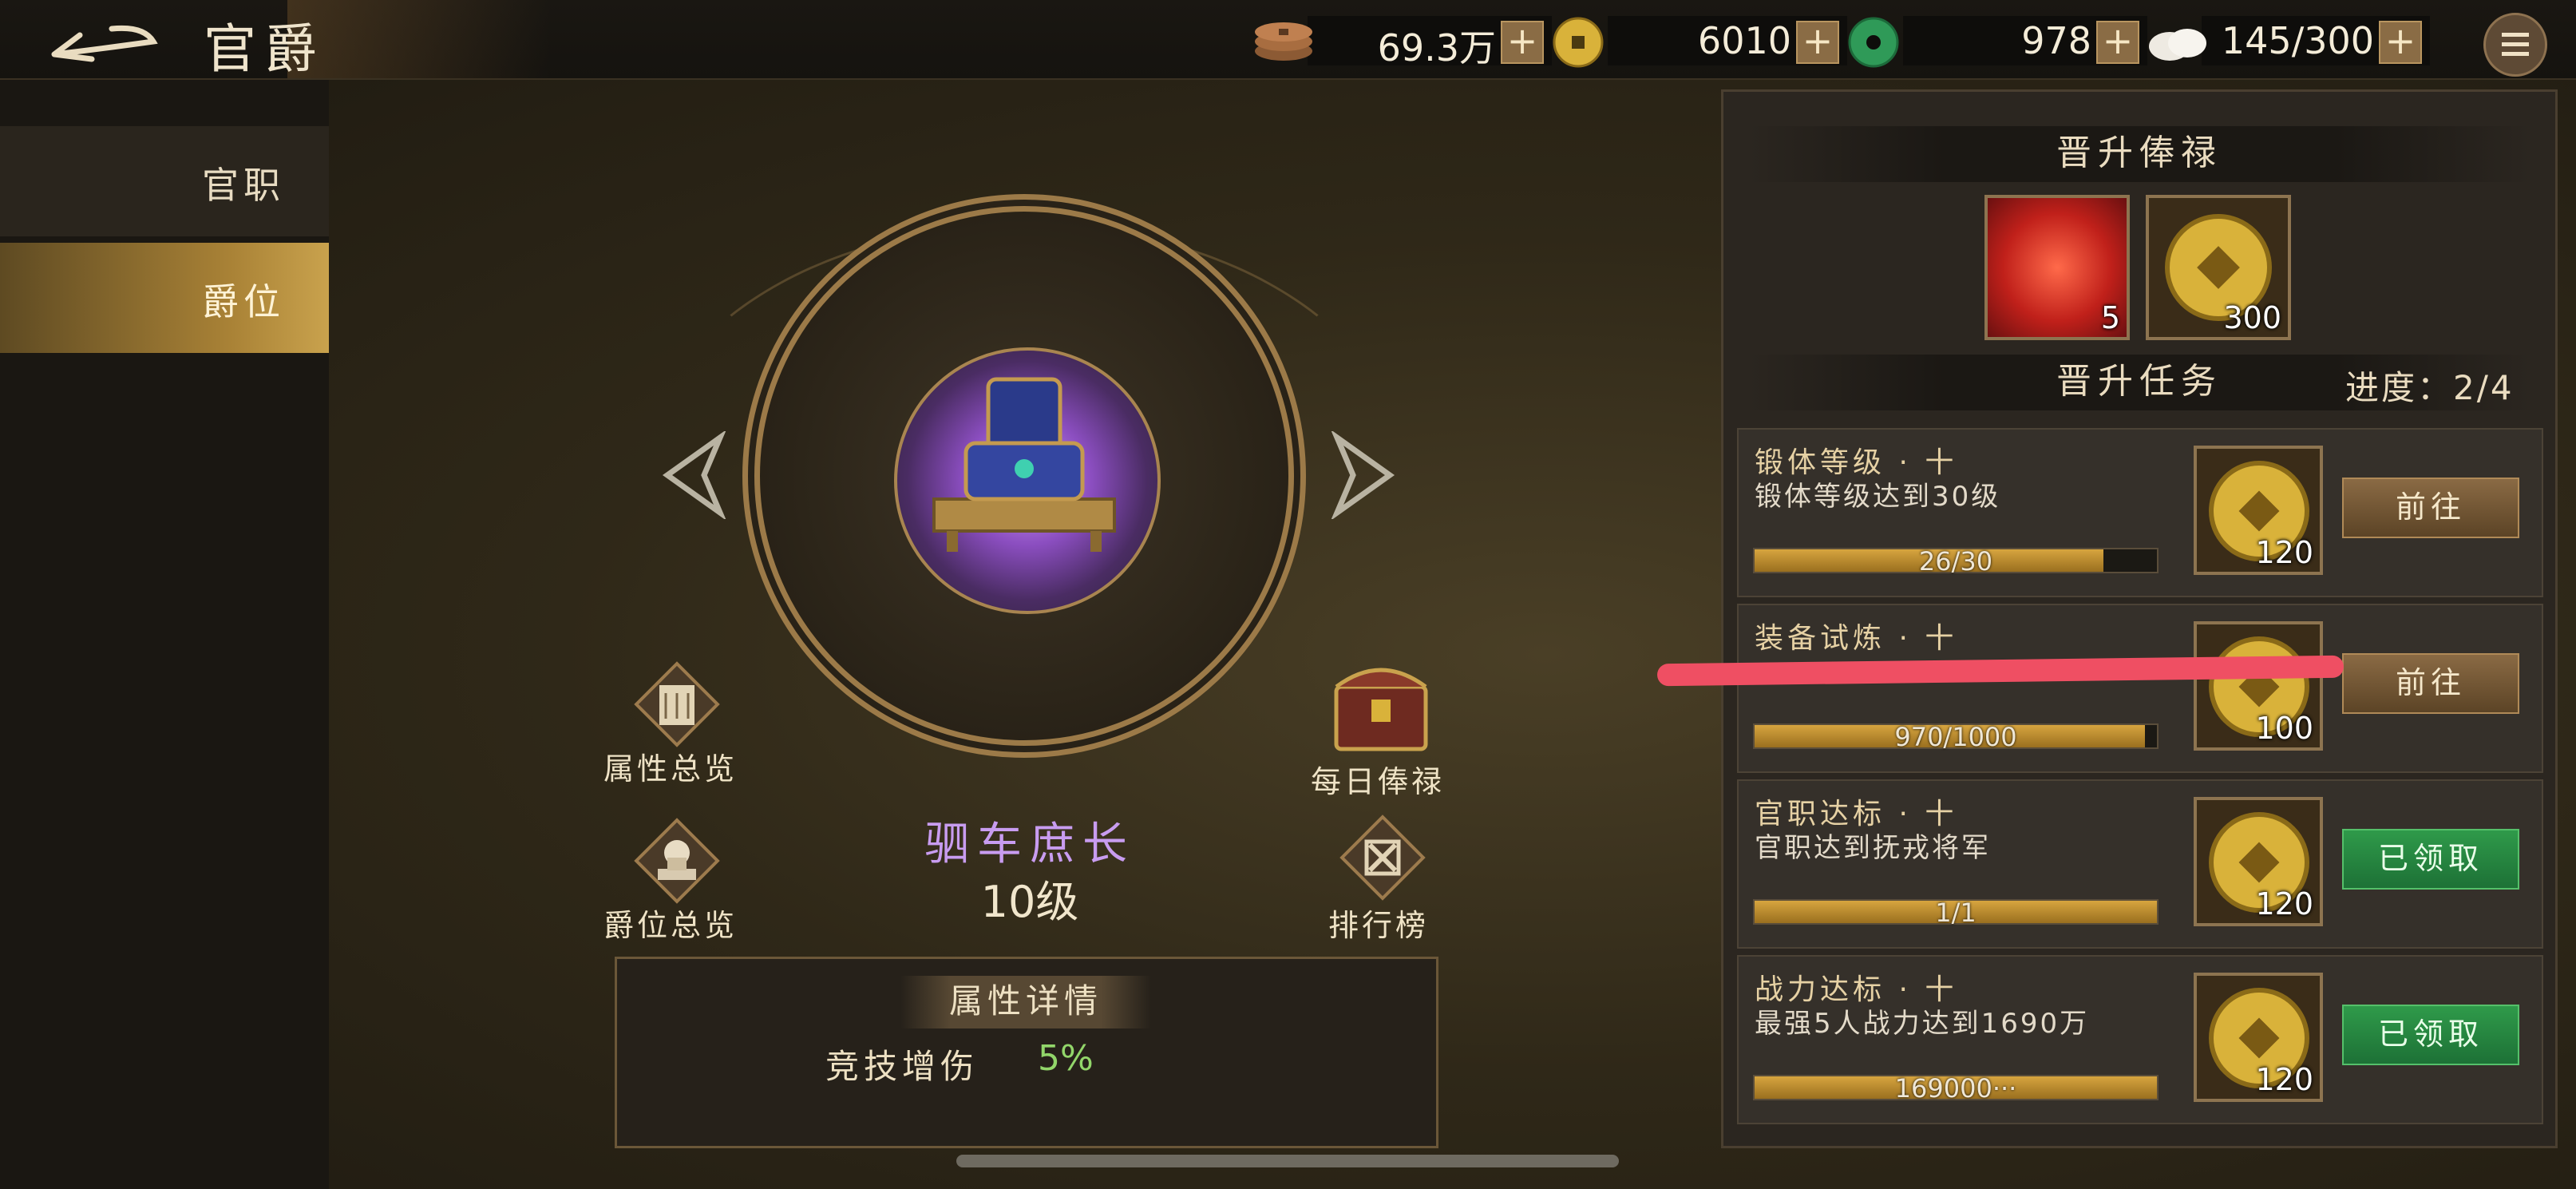  Describe the element at coordinates (2140, 689) in the screenshot. I see `task-row: 装备试炼 · 十 970/1000 100 前往` at that location.